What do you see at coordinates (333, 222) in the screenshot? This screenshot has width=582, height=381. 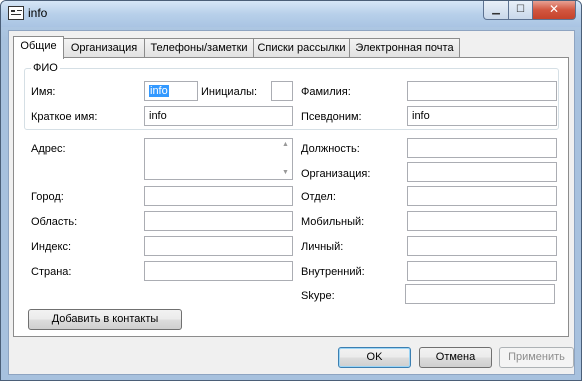 I see `mobile-label: Мобильный:` at bounding box center [333, 222].